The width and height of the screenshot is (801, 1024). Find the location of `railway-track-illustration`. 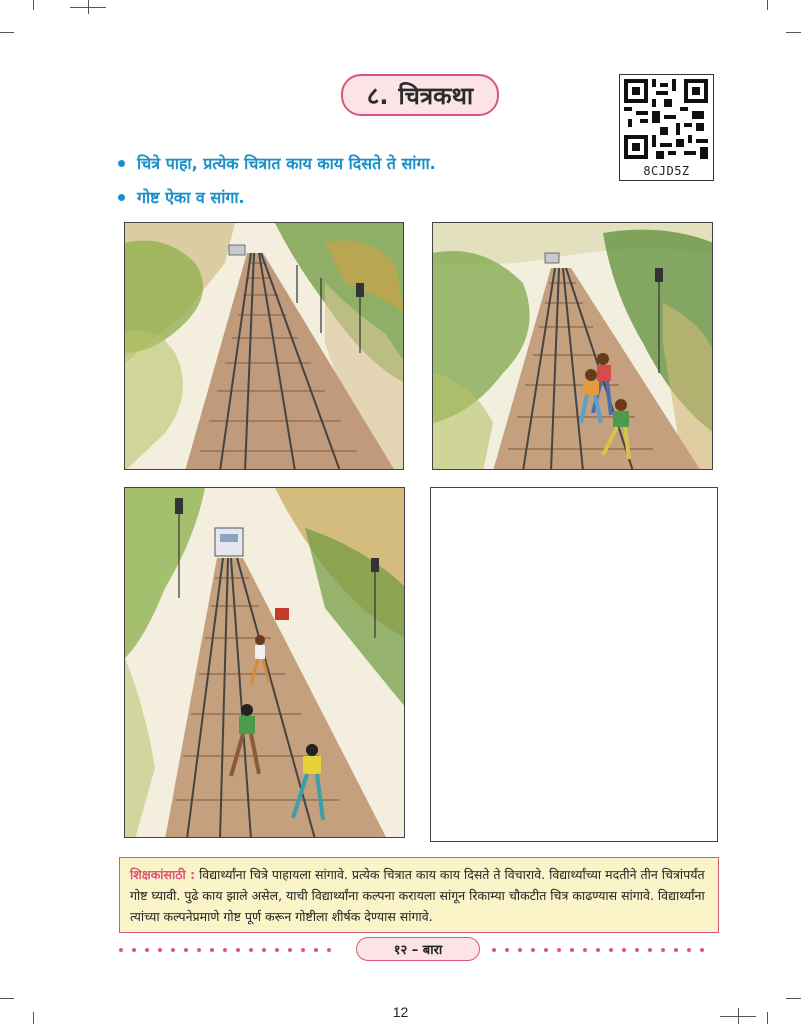

railway-track-illustration is located at coordinates (264, 346).